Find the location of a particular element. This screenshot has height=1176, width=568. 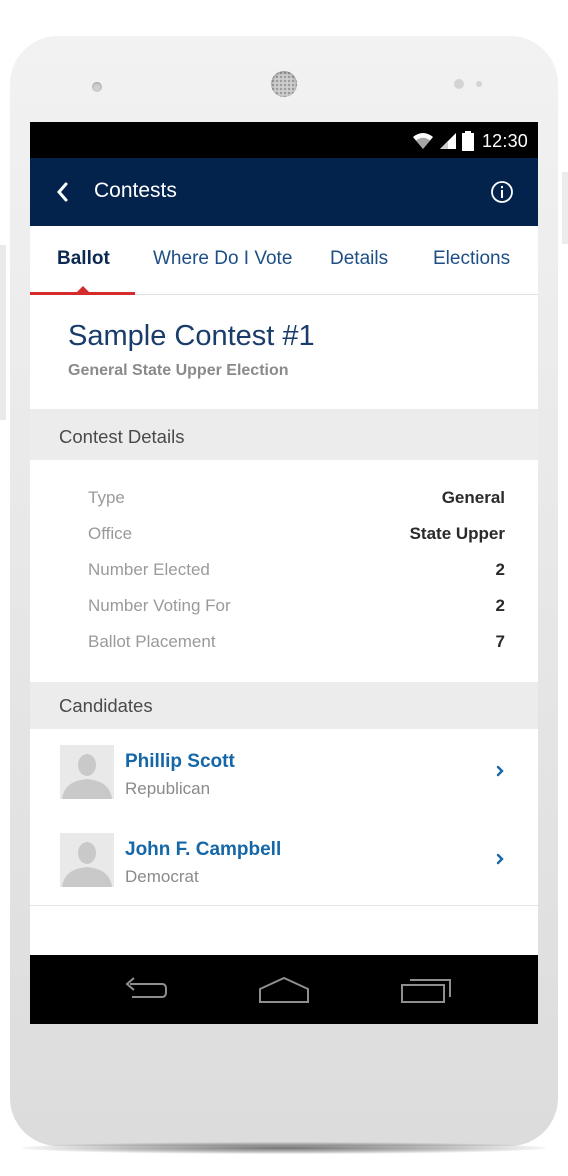

front-camera is located at coordinates (459, 84).